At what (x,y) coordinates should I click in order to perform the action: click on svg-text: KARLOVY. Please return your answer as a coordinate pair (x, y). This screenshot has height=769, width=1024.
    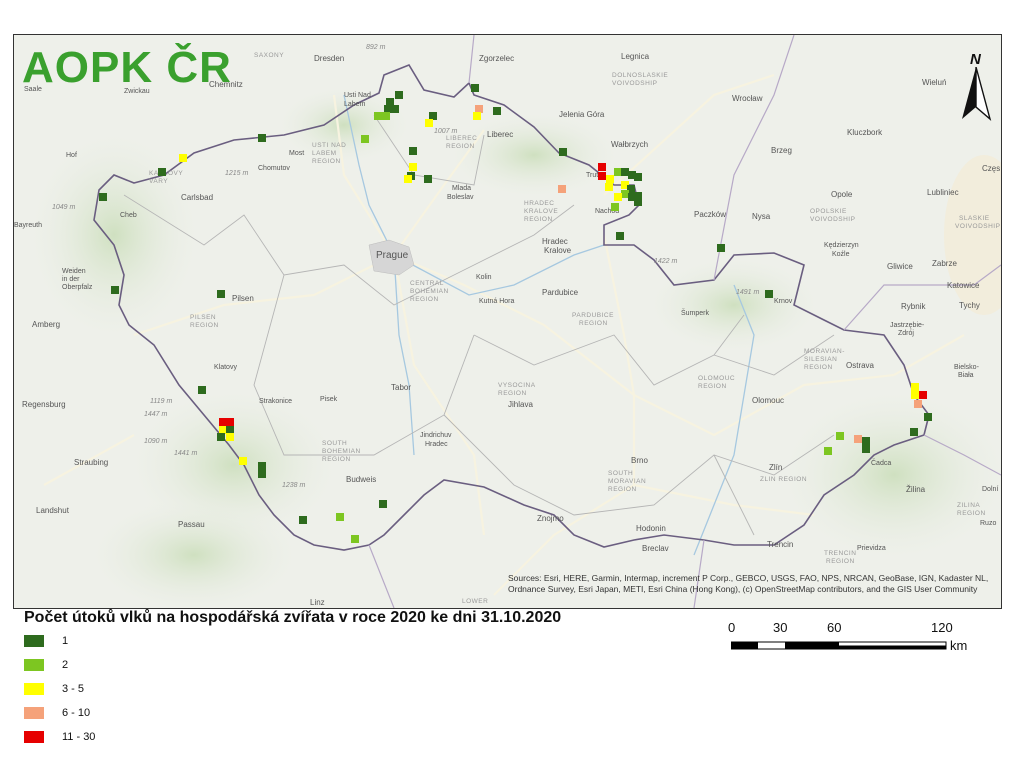
    Looking at the image, I should click on (166, 173).